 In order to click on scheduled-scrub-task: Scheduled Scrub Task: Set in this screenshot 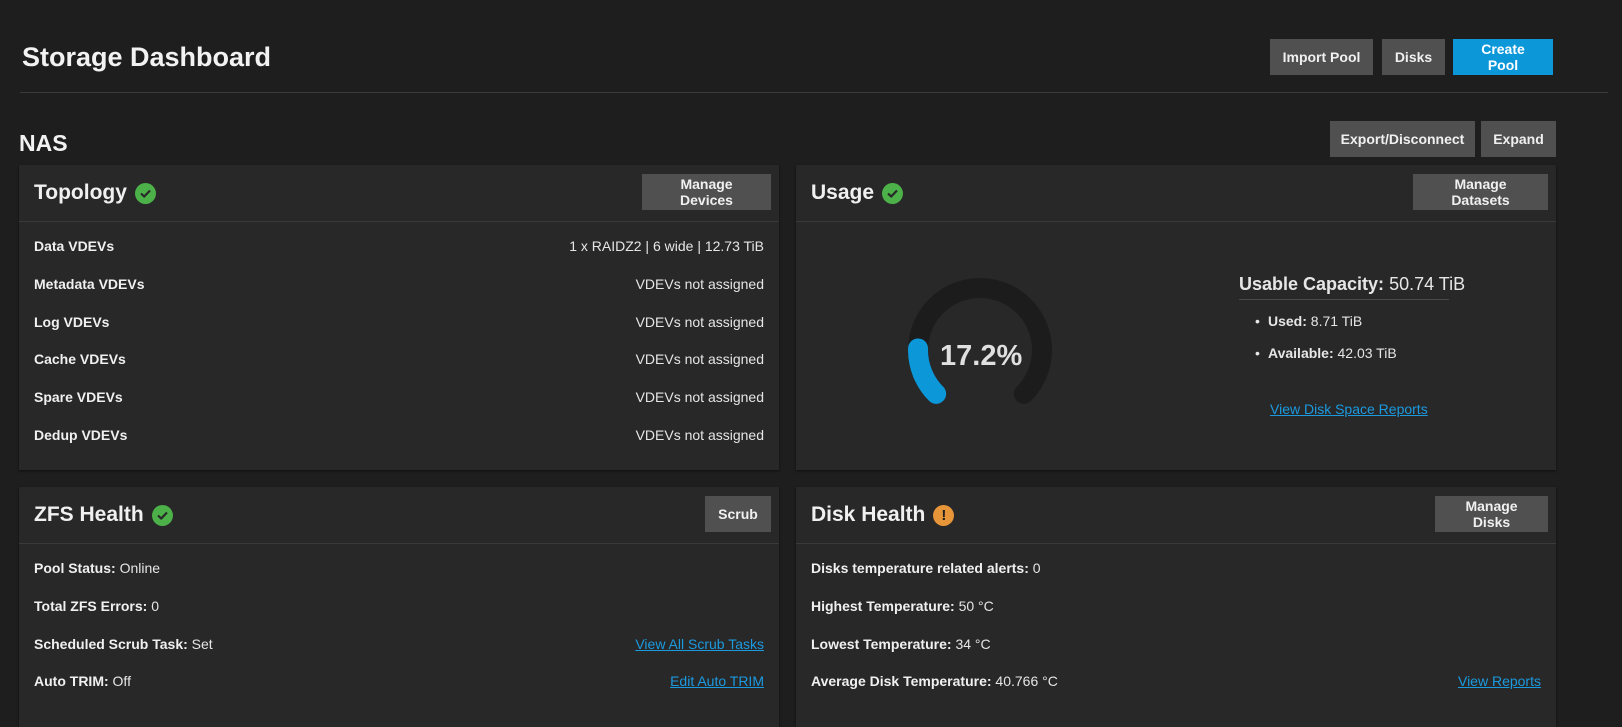, I will do `click(123, 644)`.